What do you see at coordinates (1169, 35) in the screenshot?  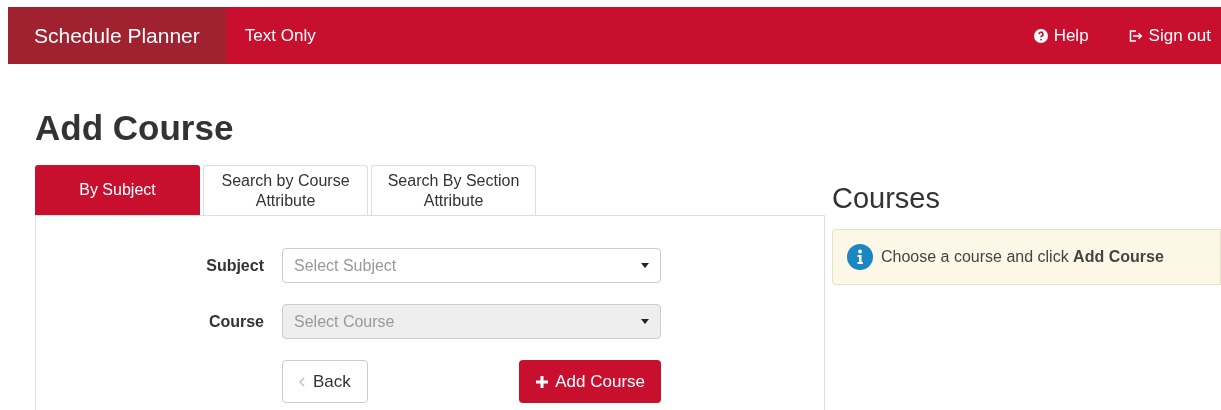 I see `nav-link: Sign out` at bounding box center [1169, 35].